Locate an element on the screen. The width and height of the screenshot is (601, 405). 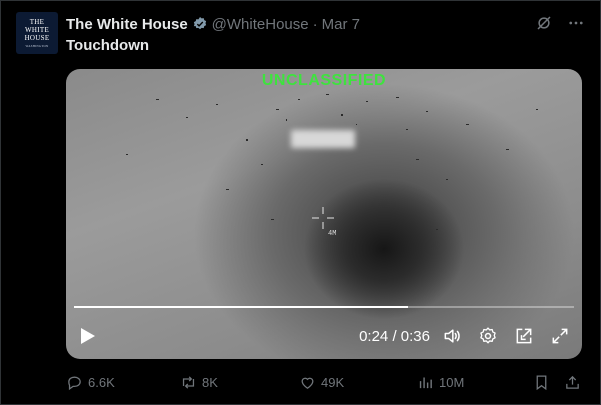
bookmark-button is located at coordinates (541, 382).